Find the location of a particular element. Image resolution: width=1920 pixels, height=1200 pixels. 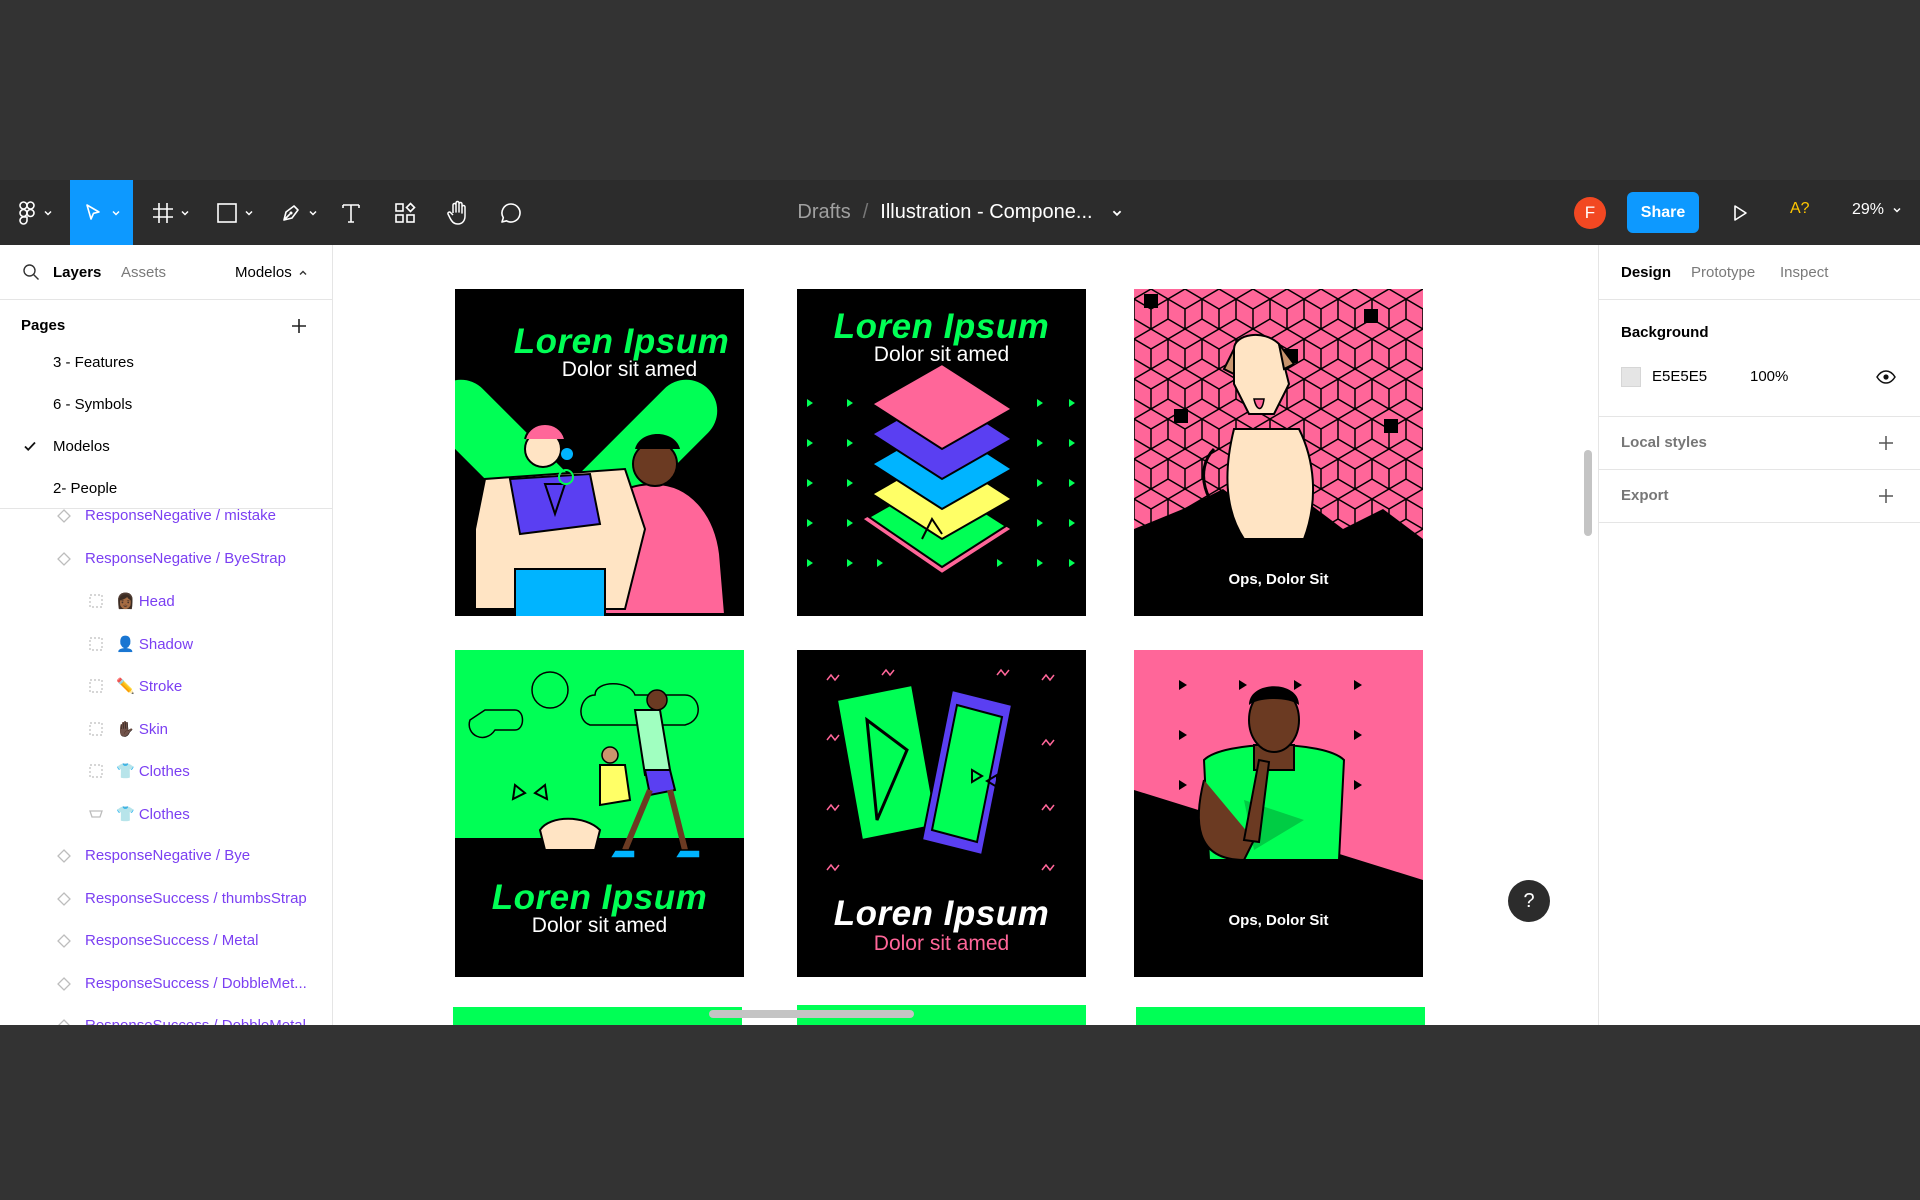

tab-design: Design is located at coordinates (1646, 272).